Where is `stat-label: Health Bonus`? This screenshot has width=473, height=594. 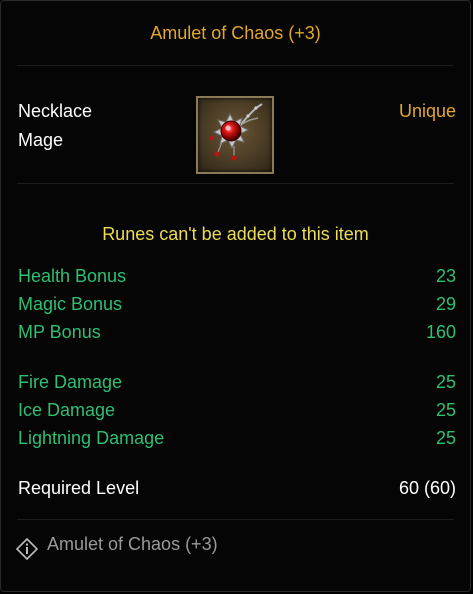 stat-label: Health Bonus is located at coordinates (72, 276).